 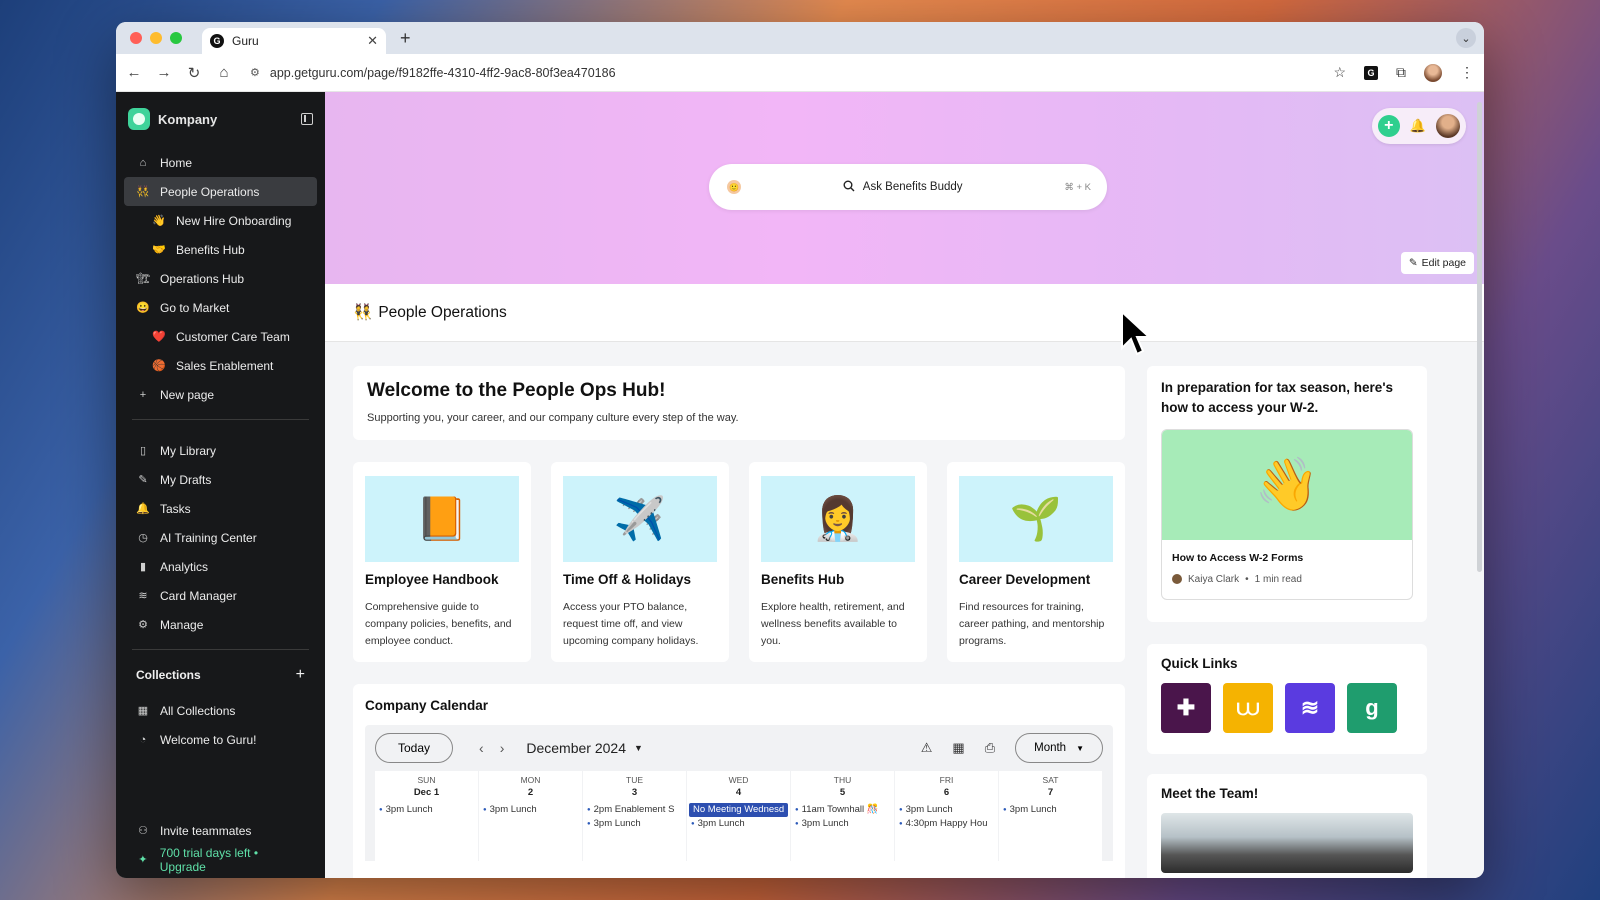 I want to click on back-arrow-icon: ←, so click(x=134, y=72).